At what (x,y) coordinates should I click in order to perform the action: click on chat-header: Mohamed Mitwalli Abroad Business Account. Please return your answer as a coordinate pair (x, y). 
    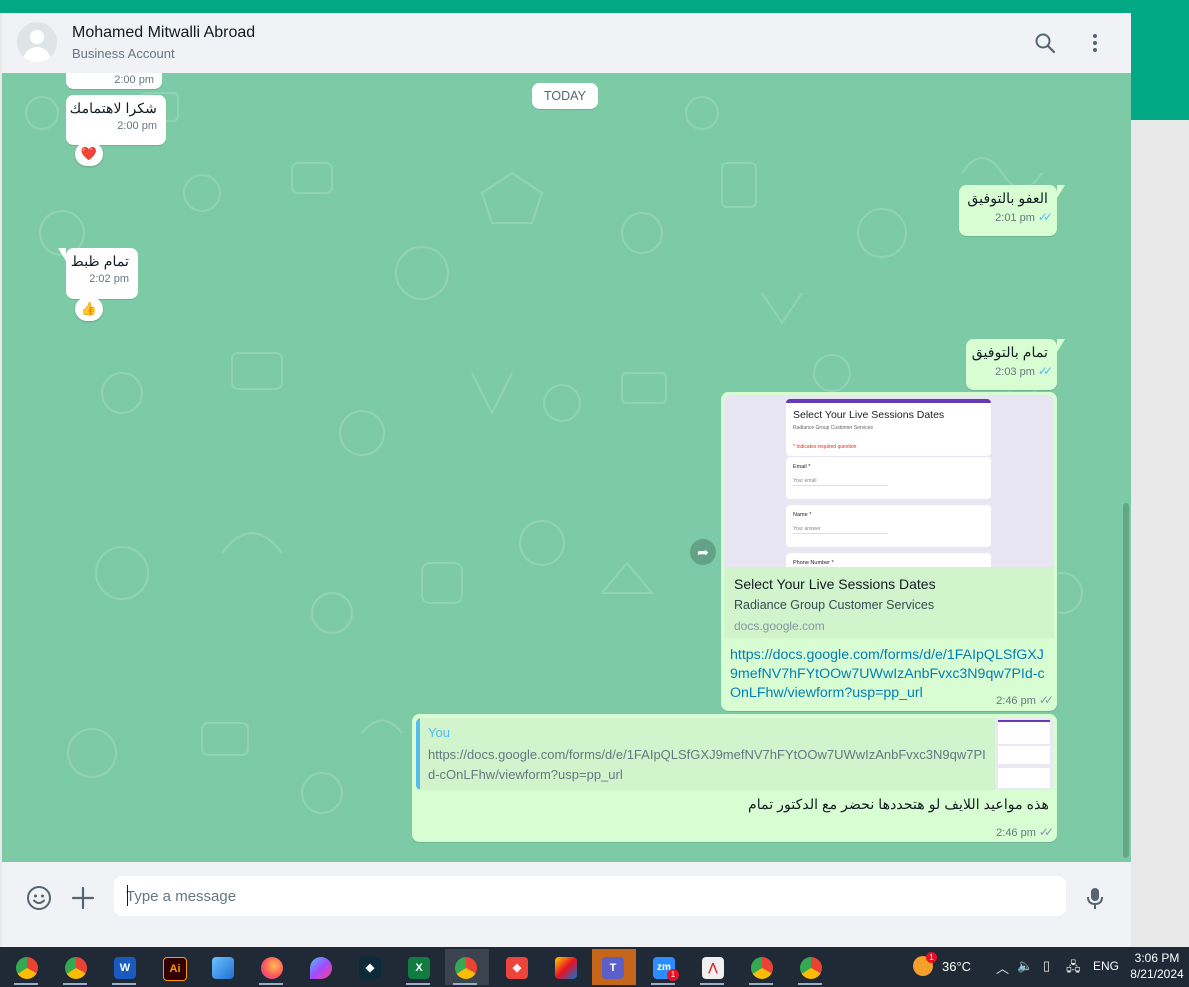
    Looking at the image, I should click on (566, 43).